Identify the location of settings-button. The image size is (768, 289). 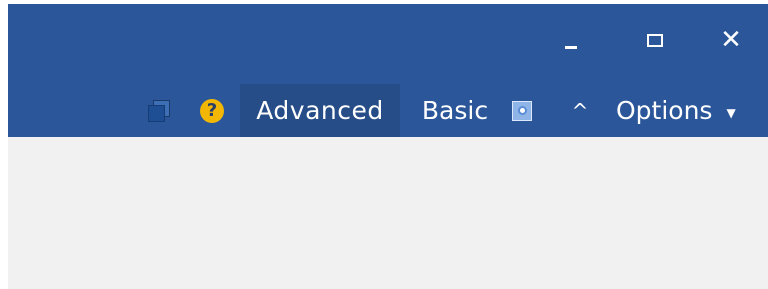
(522, 110).